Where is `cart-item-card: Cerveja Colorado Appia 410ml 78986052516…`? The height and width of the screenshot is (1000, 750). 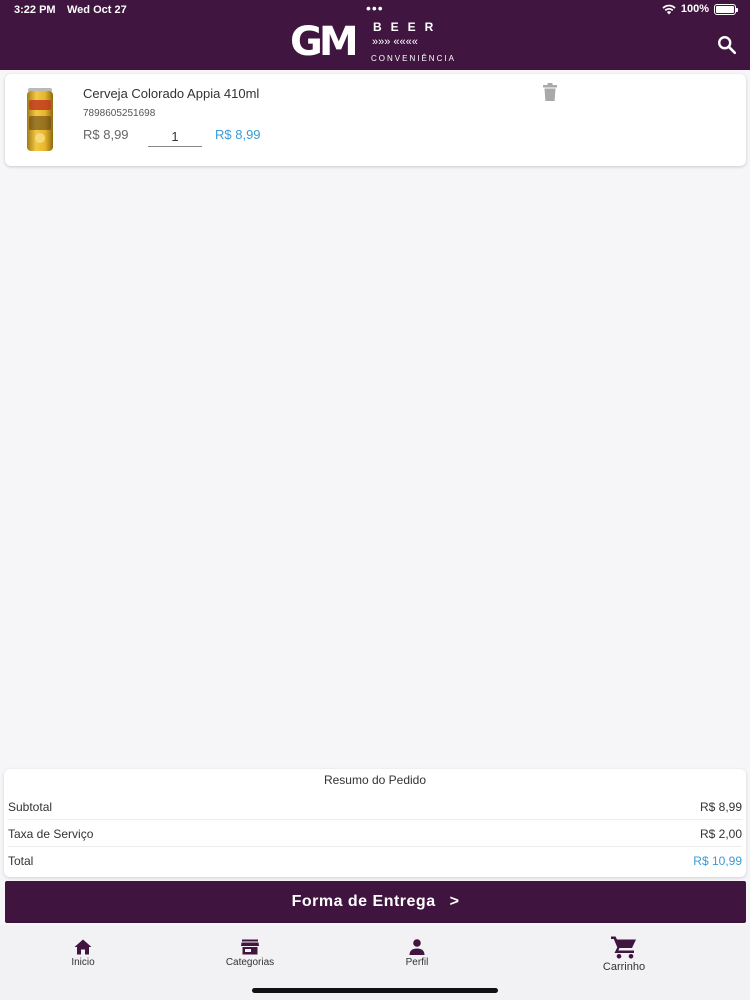 cart-item-card: Cerveja Colorado Appia 410ml 78986052516… is located at coordinates (375, 120).